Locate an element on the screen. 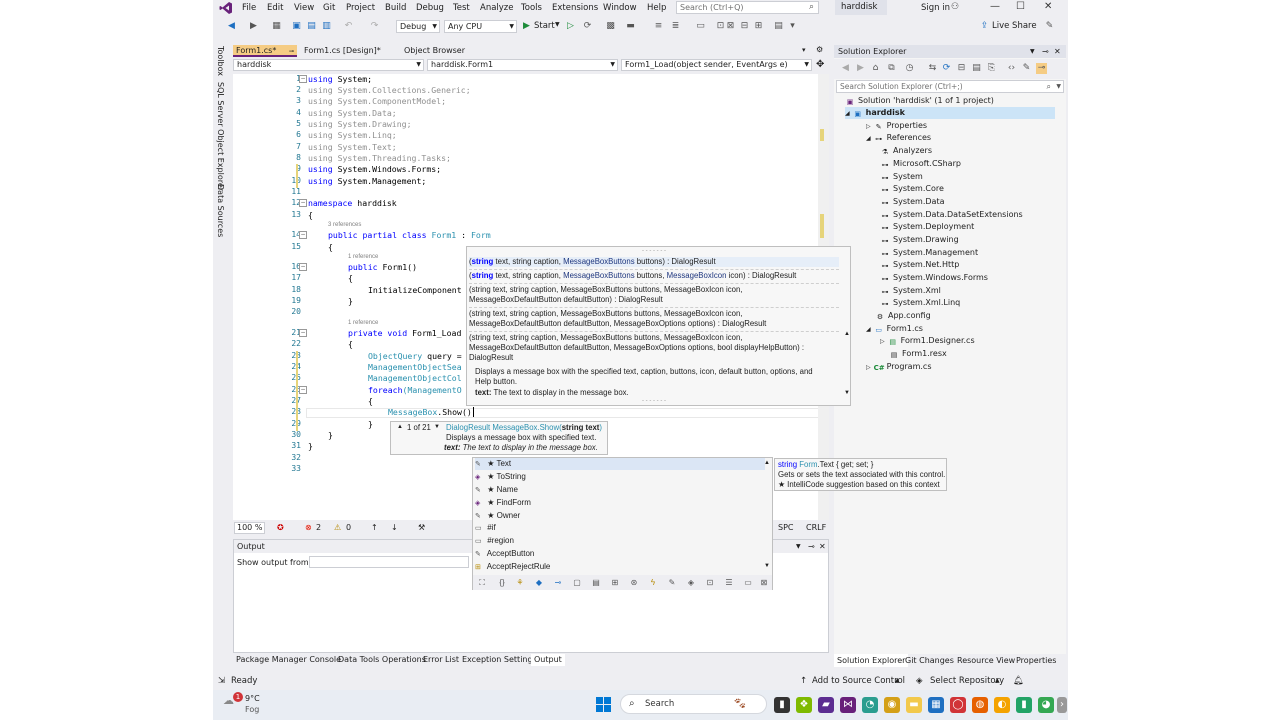 This screenshot has height=720, width=1280. completion-item: ✎ ★ Owner is located at coordinates (620, 516).